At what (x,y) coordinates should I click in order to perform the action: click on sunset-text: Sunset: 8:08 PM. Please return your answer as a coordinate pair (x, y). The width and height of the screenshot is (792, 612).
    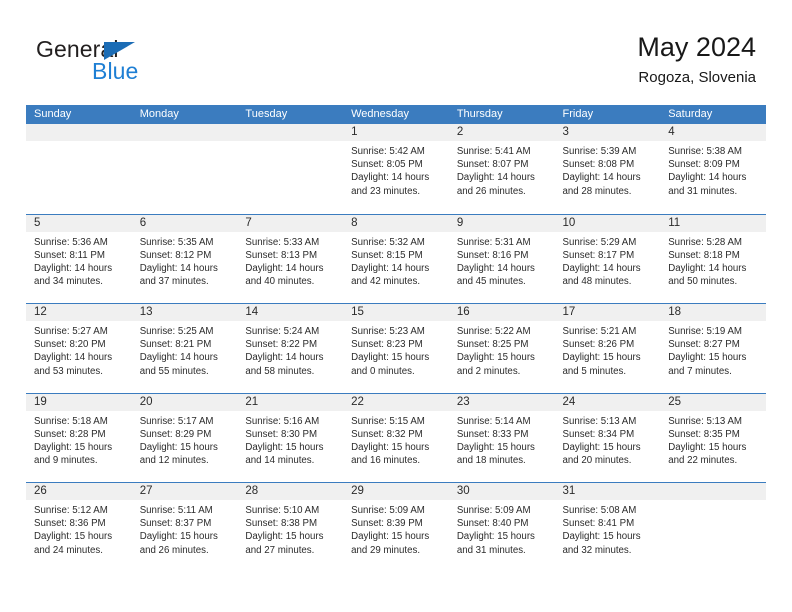
    Looking at the image, I should click on (598, 165).